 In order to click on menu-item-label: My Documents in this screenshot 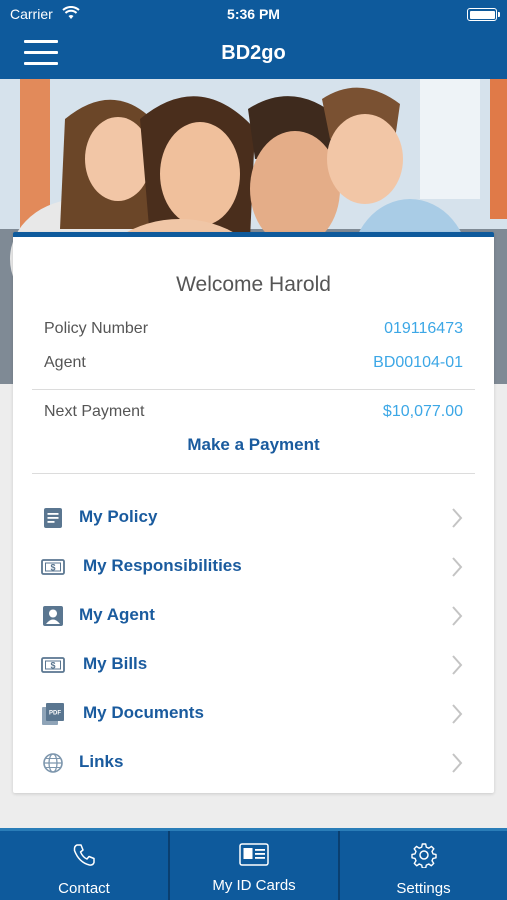, I will do `click(143, 712)`.